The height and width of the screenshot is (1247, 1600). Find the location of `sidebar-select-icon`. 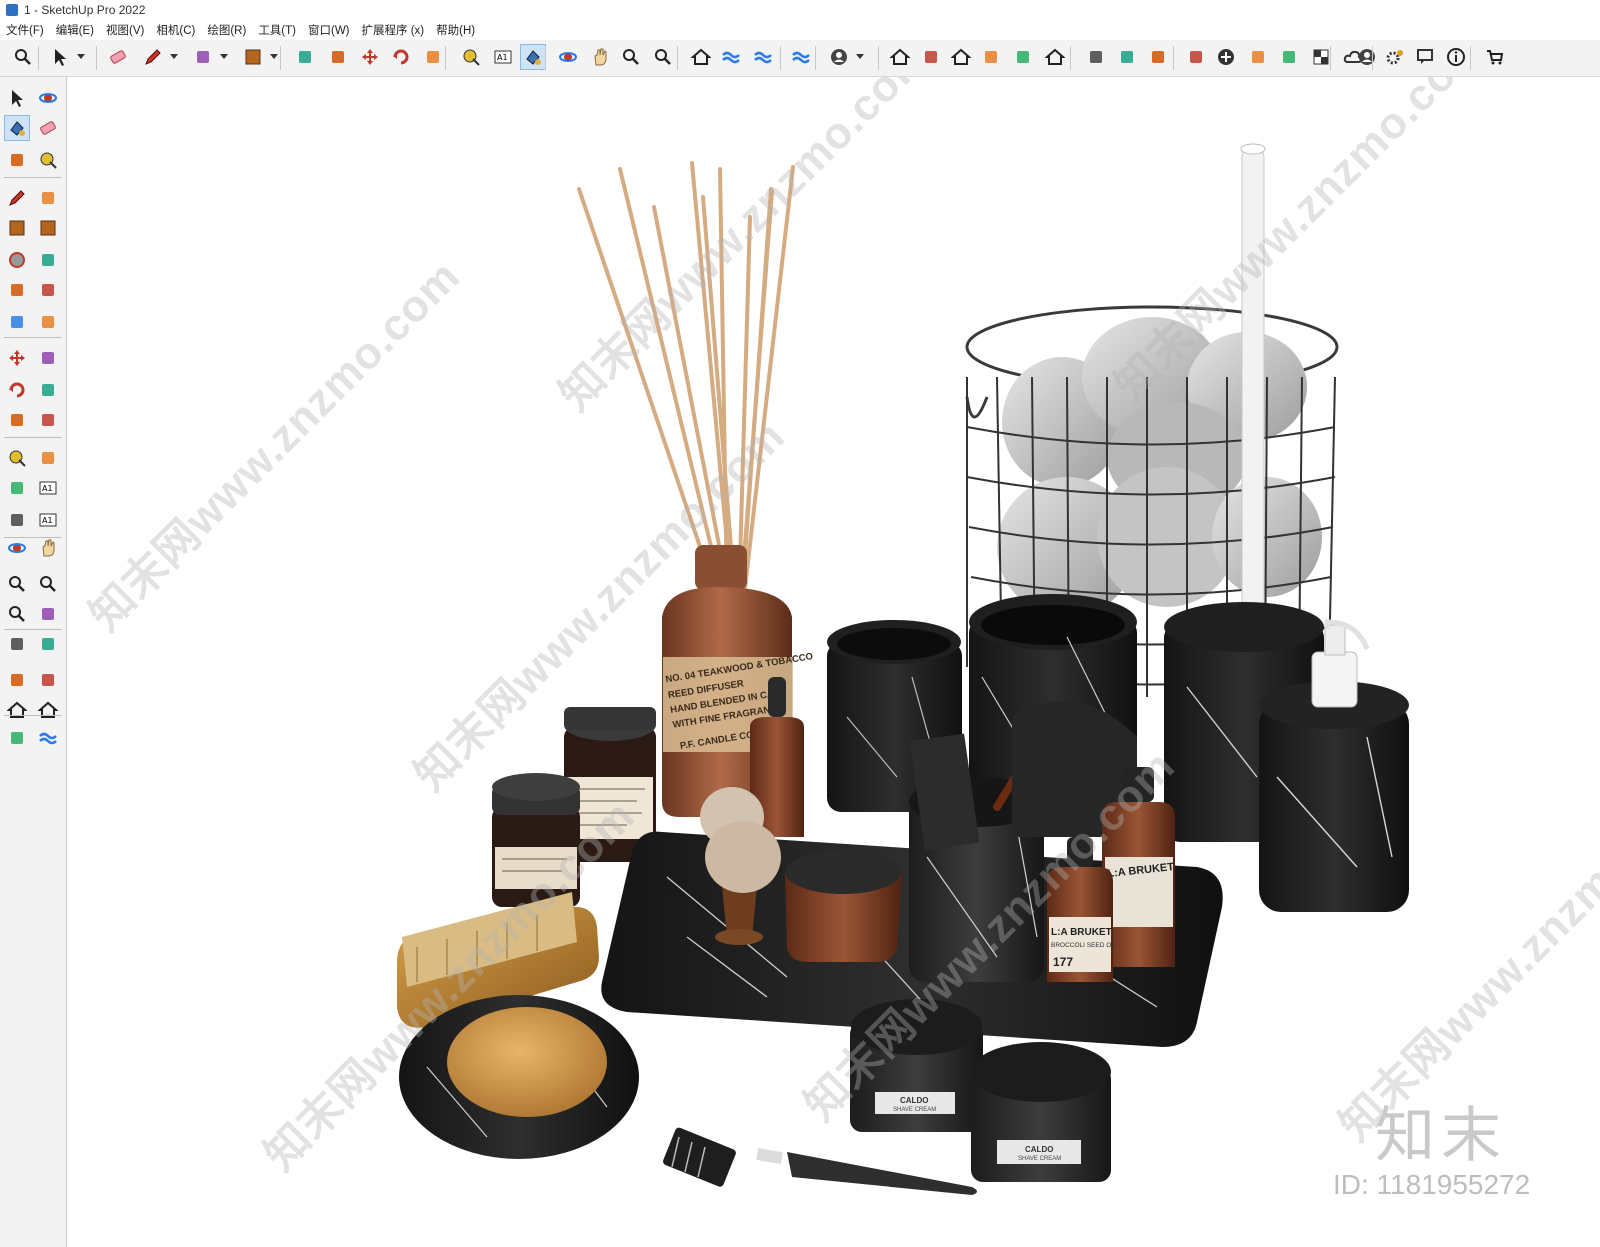

sidebar-select-icon is located at coordinates (17, 98).